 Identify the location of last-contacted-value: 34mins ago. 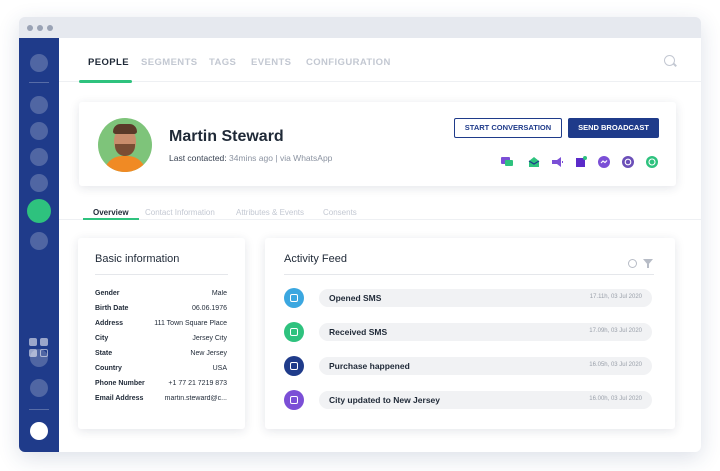
(251, 158).